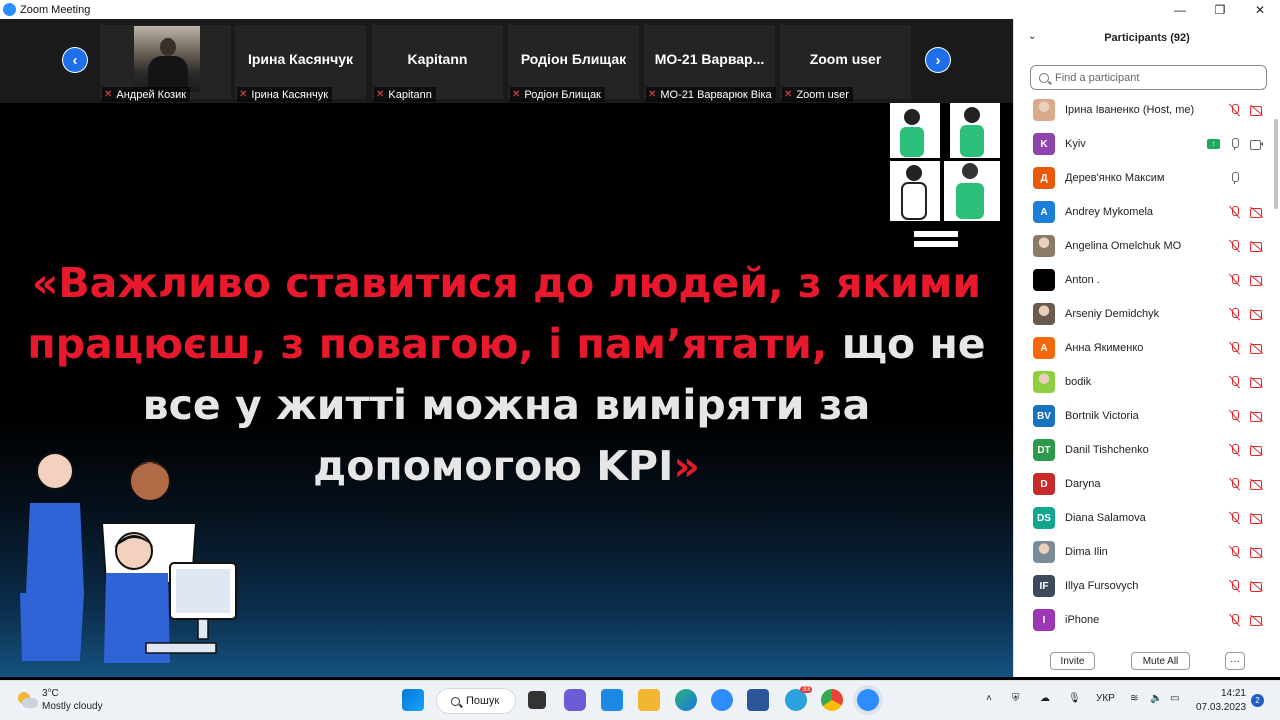 The image size is (1280, 720). Describe the element at coordinates (612, 700) in the screenshot. I see `mail-icon` at that location.